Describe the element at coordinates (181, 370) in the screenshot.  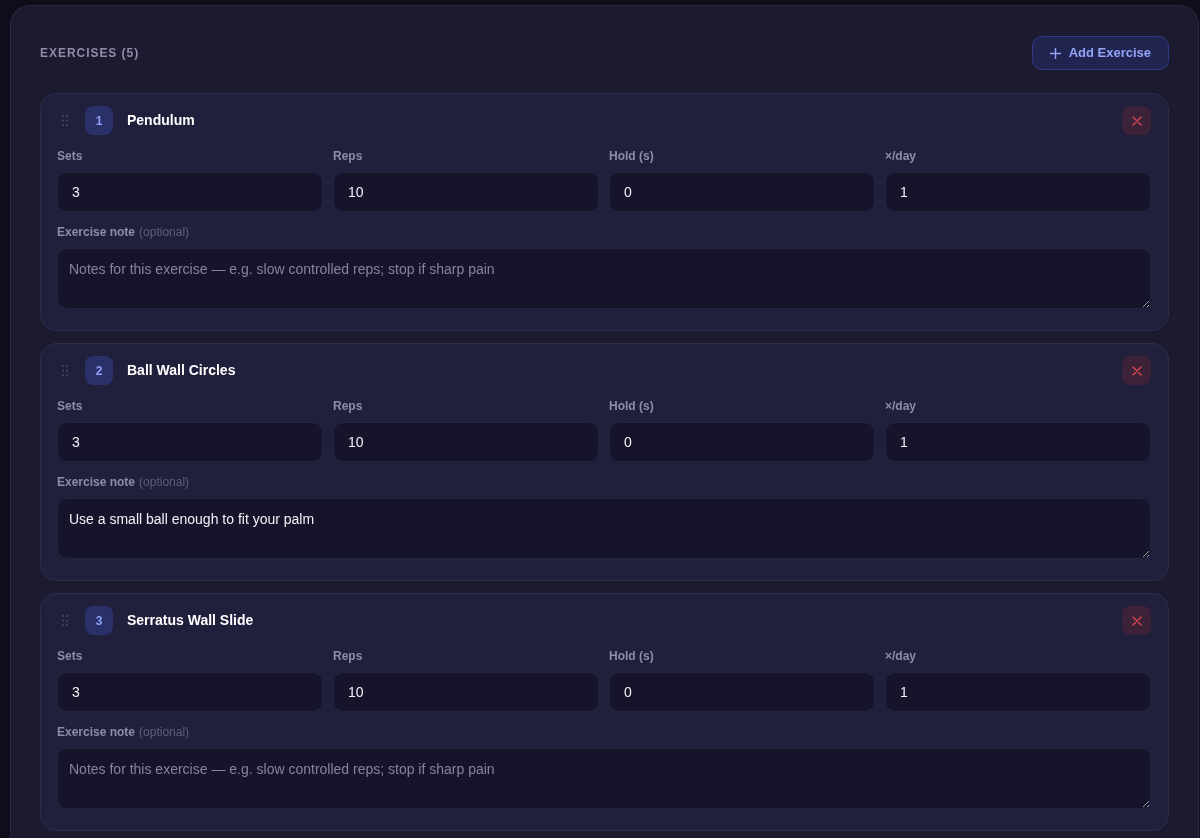
I see `exercise-name: Ball Wall Circles` at that location.